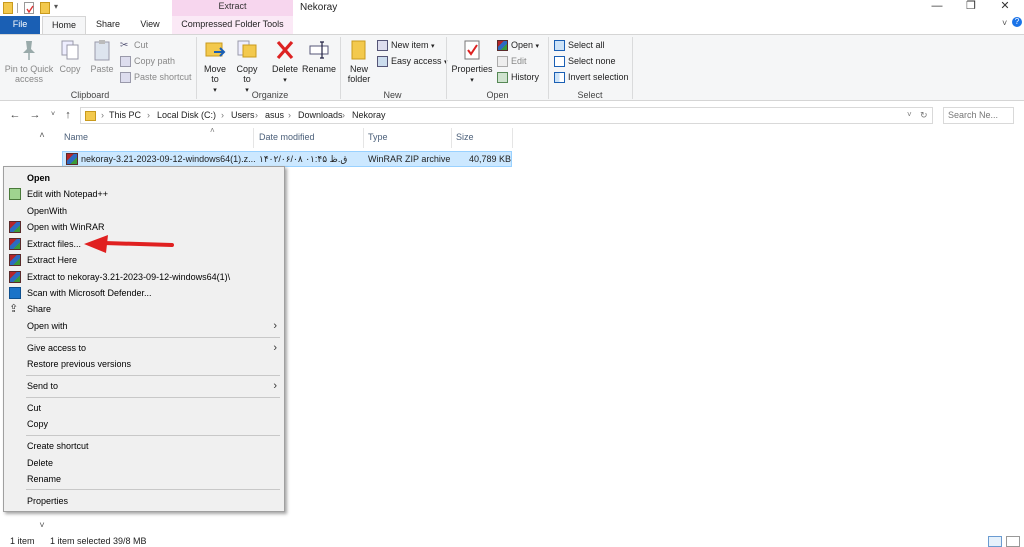 This screenshot has width=1024, height=547. I want to click on up-arrow-icon: ↑, so click(68, 115).